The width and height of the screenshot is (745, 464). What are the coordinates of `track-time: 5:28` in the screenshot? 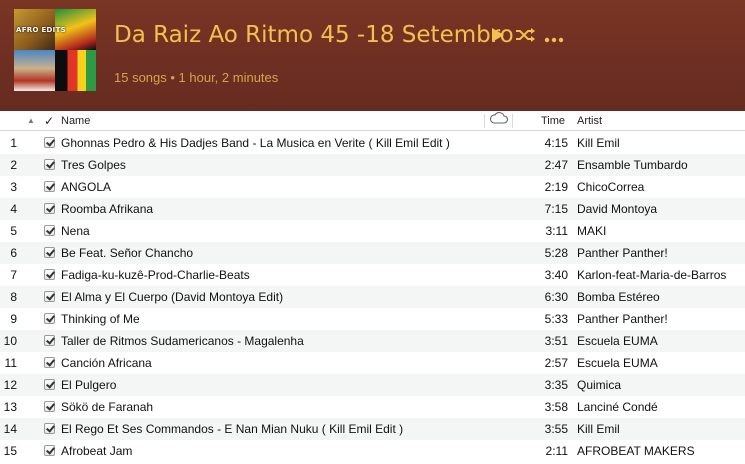 It's located at (556, 253).